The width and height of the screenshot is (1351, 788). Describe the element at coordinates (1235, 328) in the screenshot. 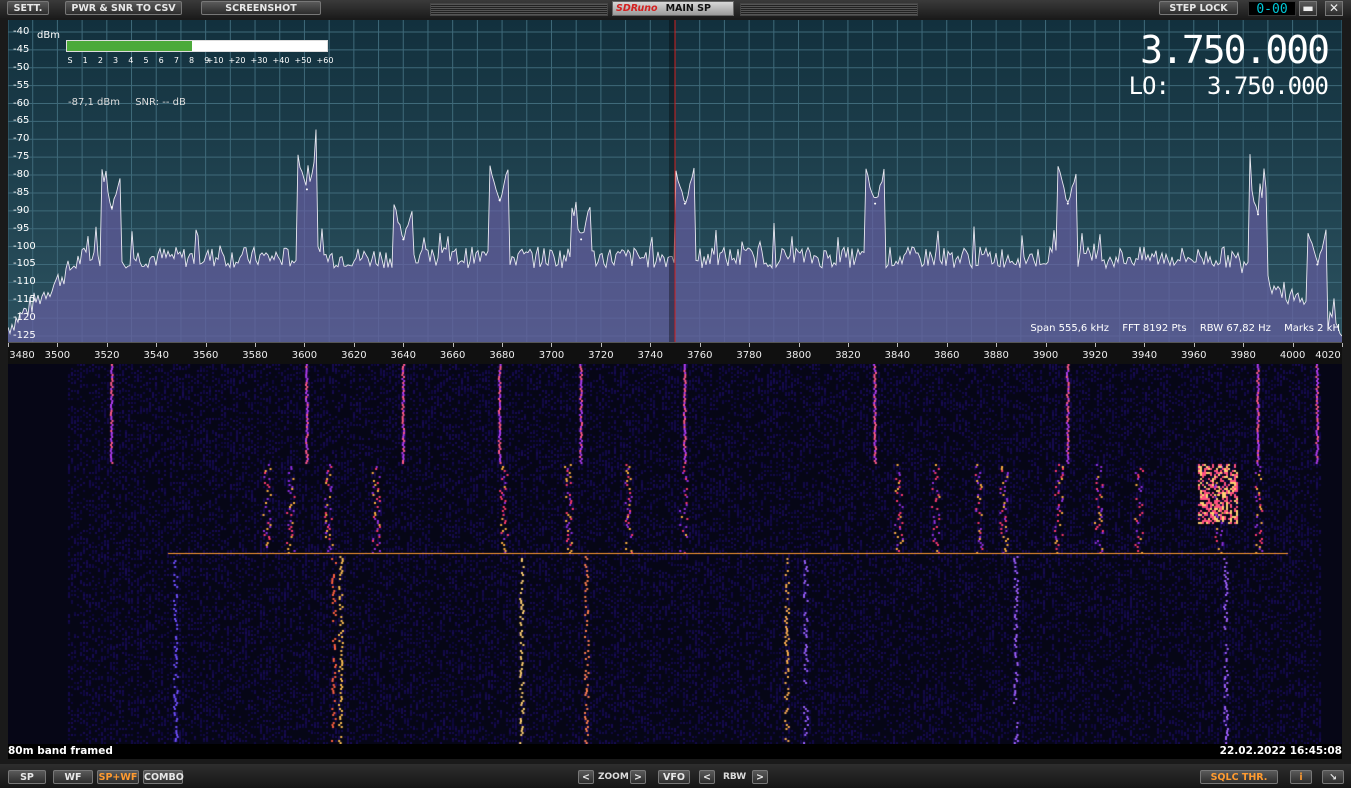

I see `rbw-readout: RBW 67,82 Hz` at that location.